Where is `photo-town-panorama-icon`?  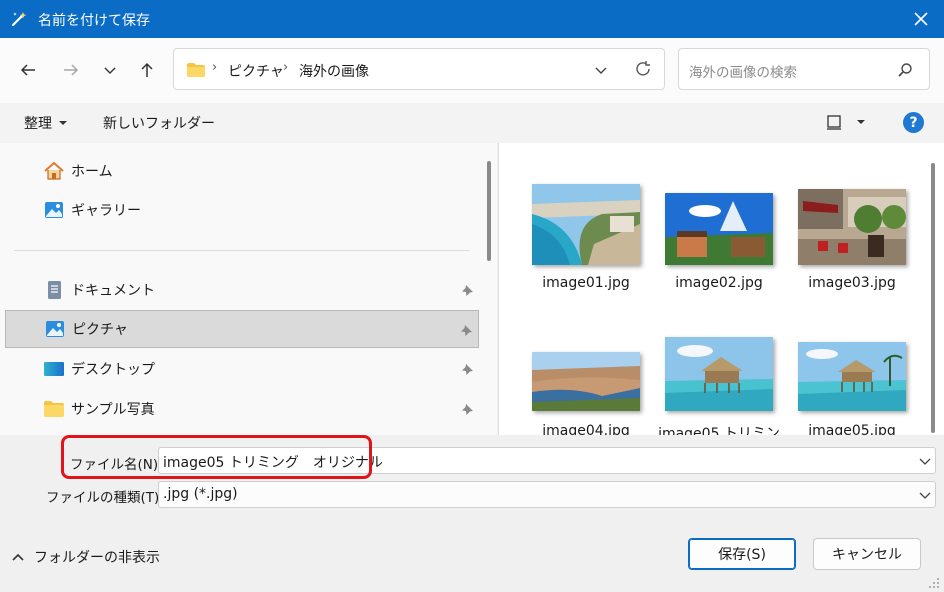
photo-town-panorama-icon is located at coordinates (586, 381).